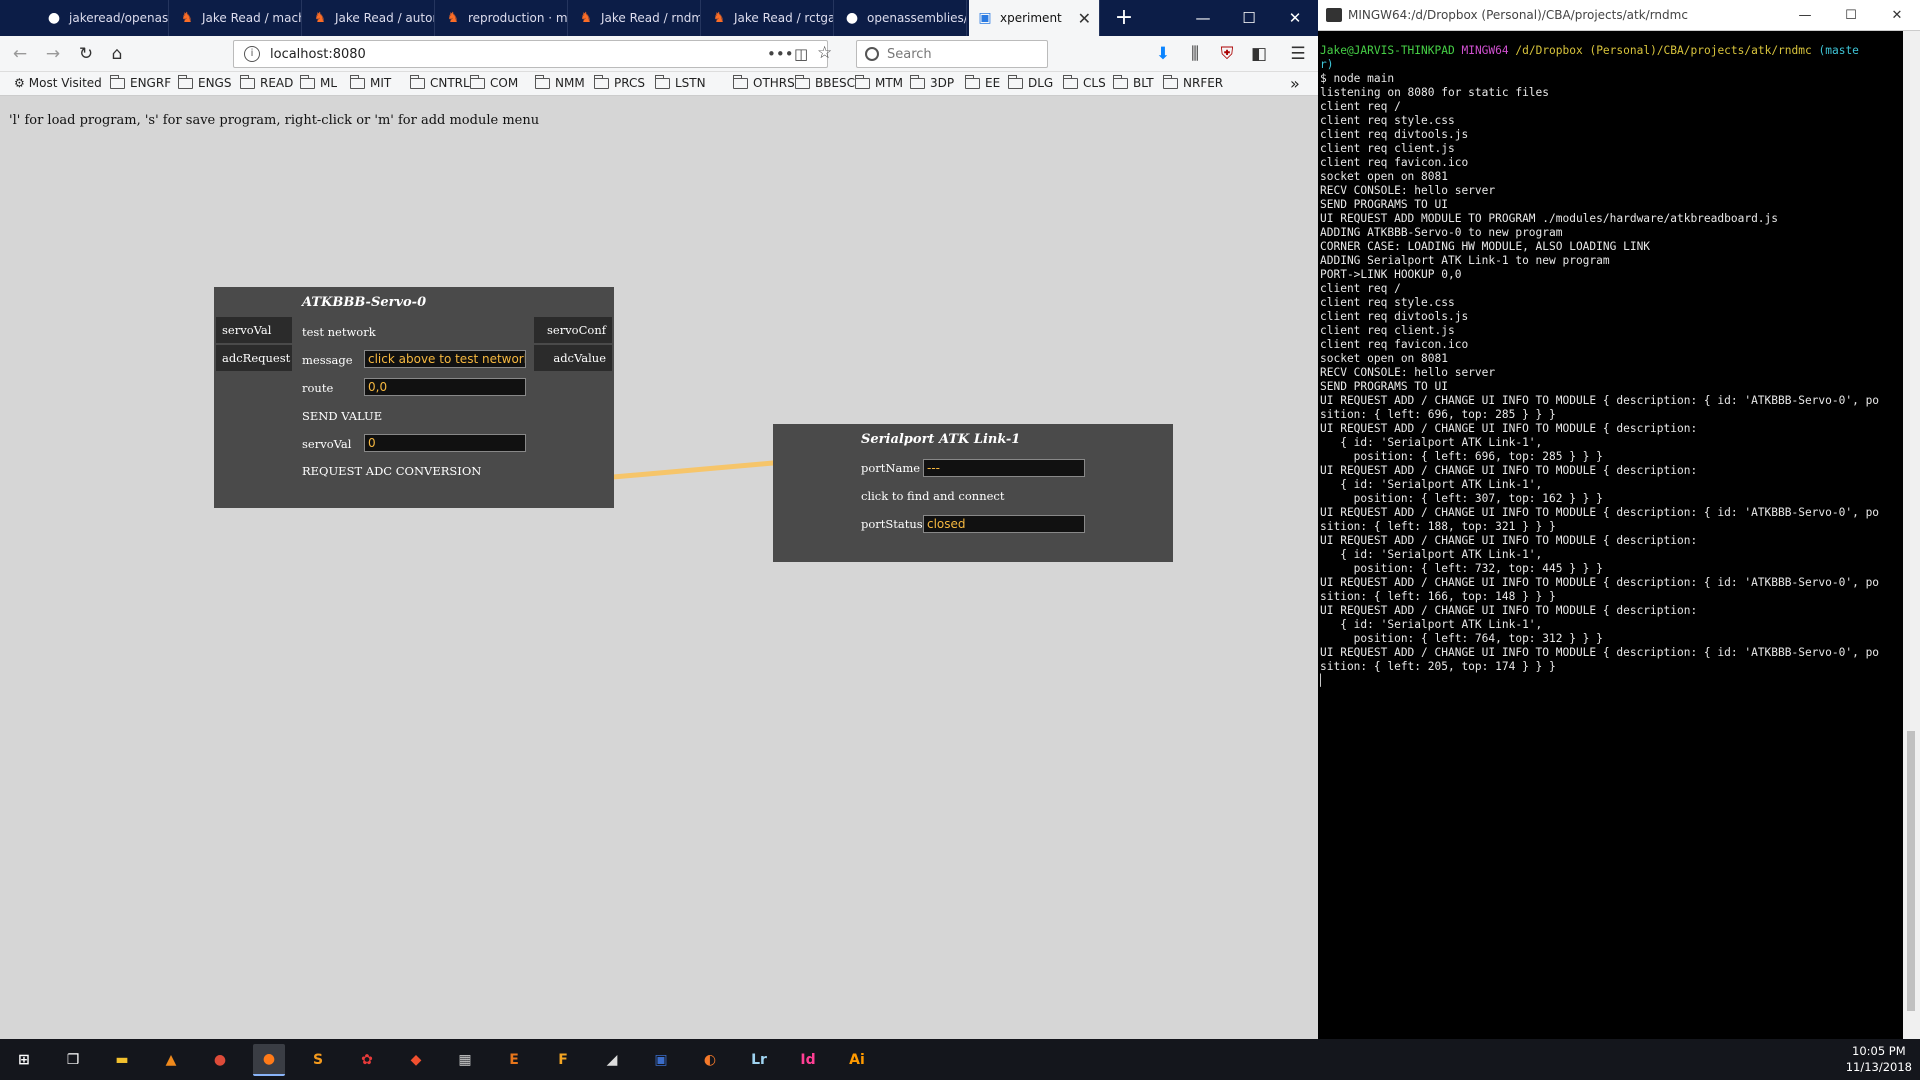 This screenshot has width=1920, height=1080. Describe the element at coordinates (1897, 15) in the screenshot. I see `terminal-close-button: ✕` at that location.